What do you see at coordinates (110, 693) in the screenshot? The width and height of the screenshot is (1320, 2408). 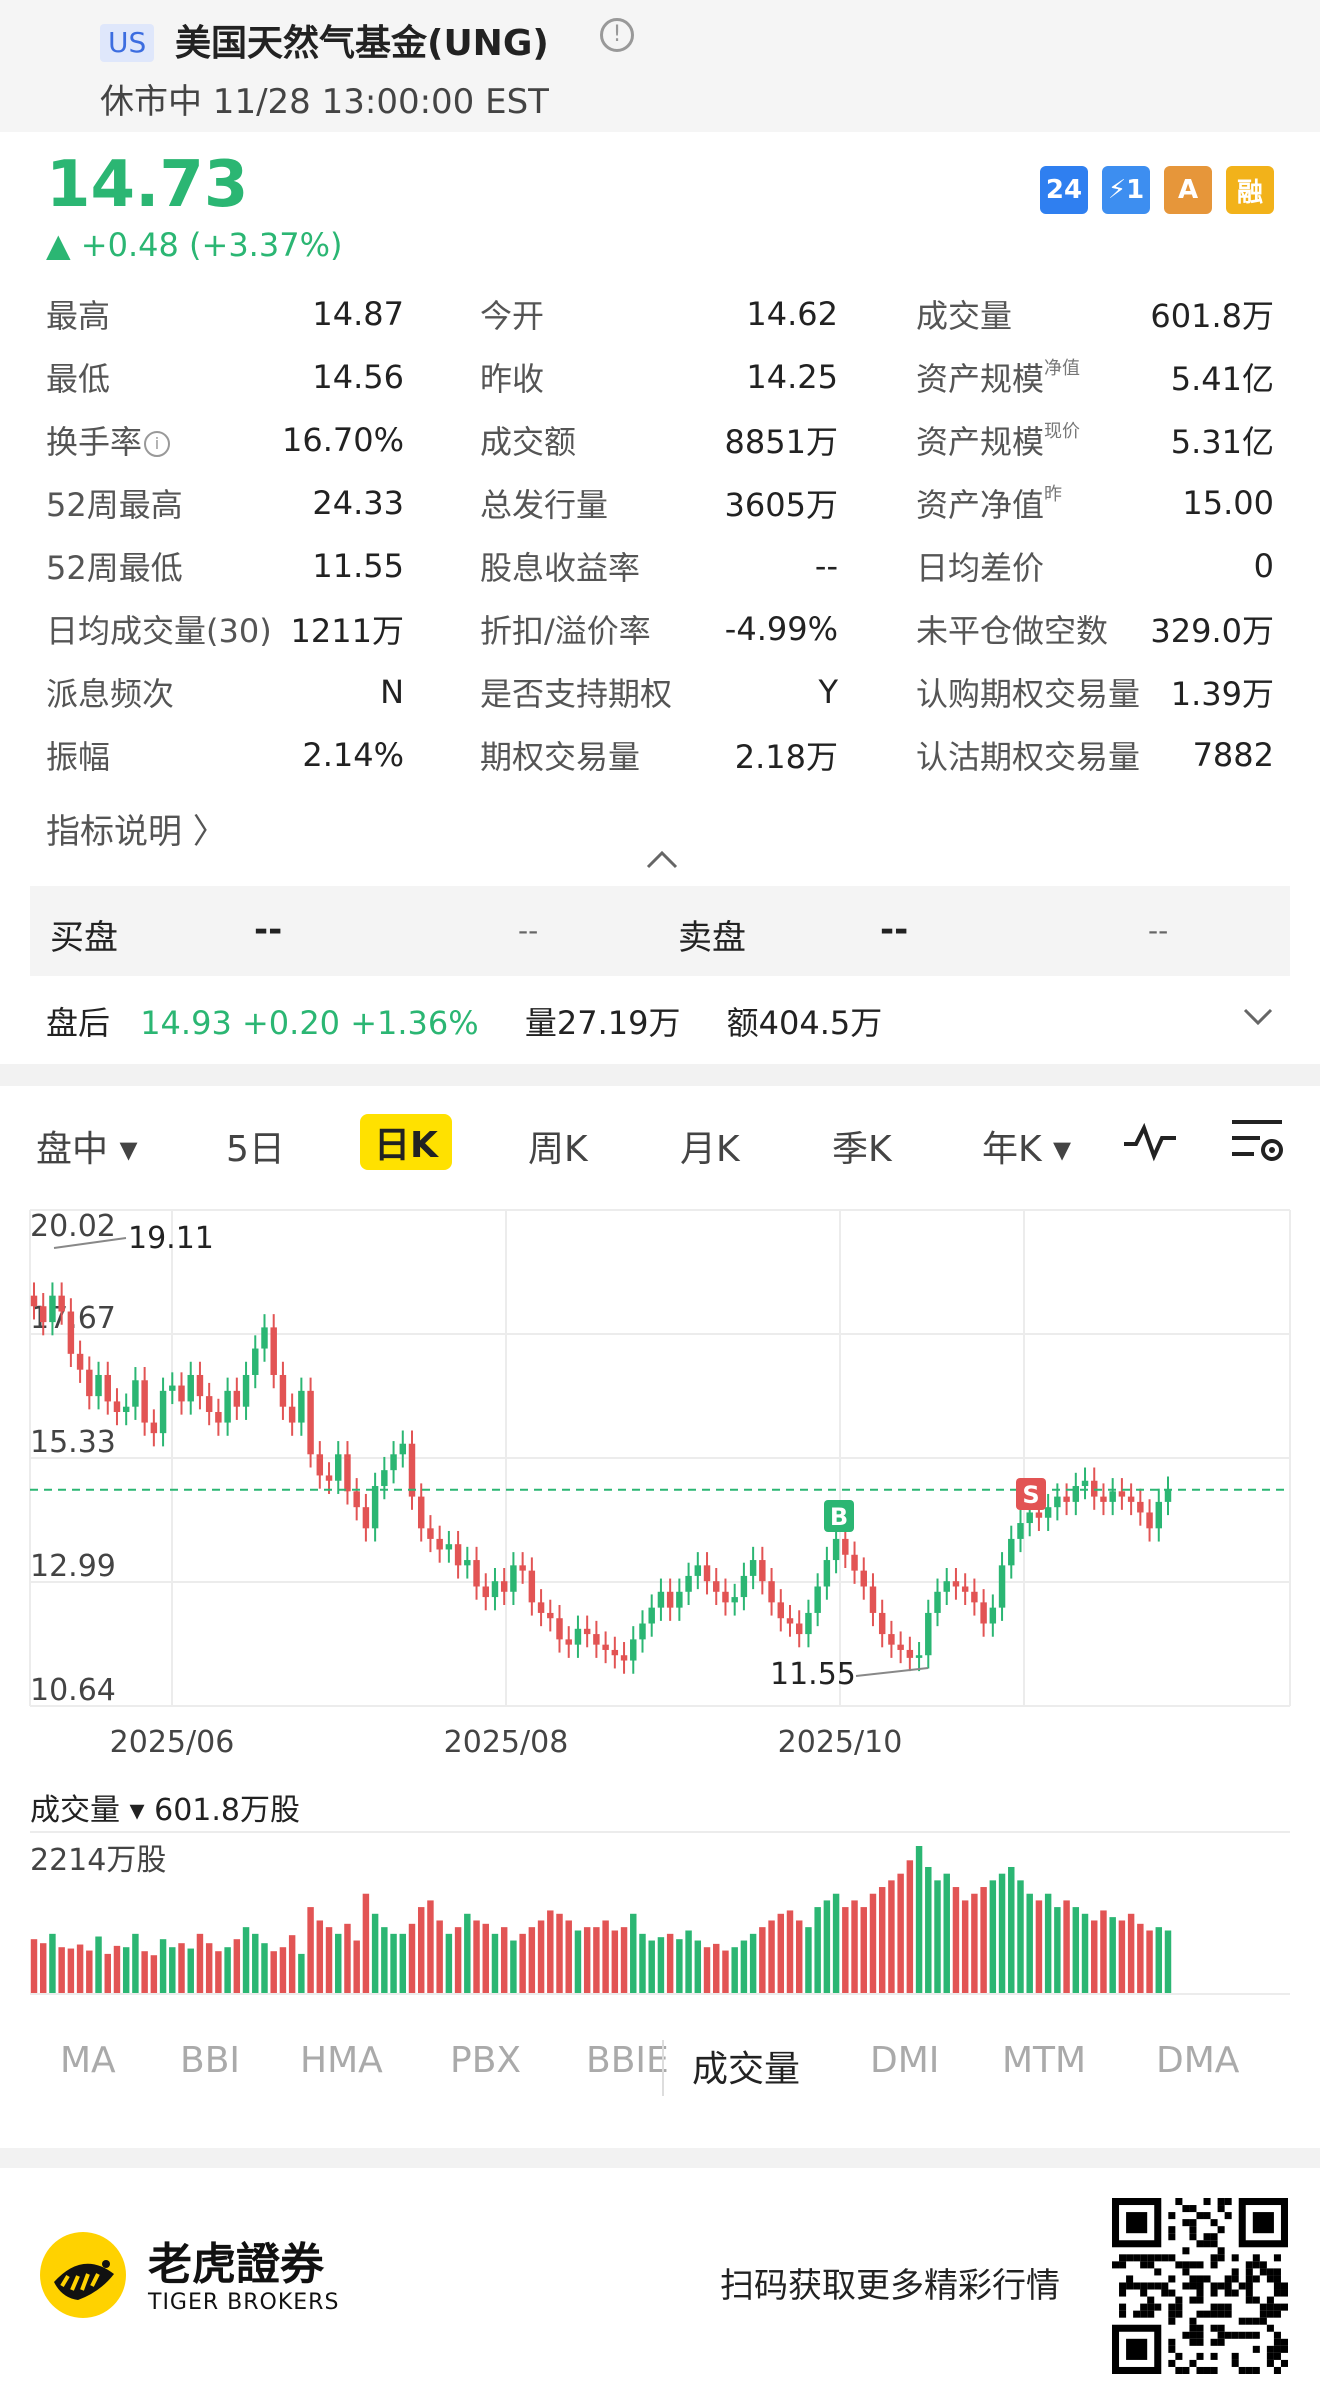 I see `stat-label: 派息频次` at bounding box center [110, 693].